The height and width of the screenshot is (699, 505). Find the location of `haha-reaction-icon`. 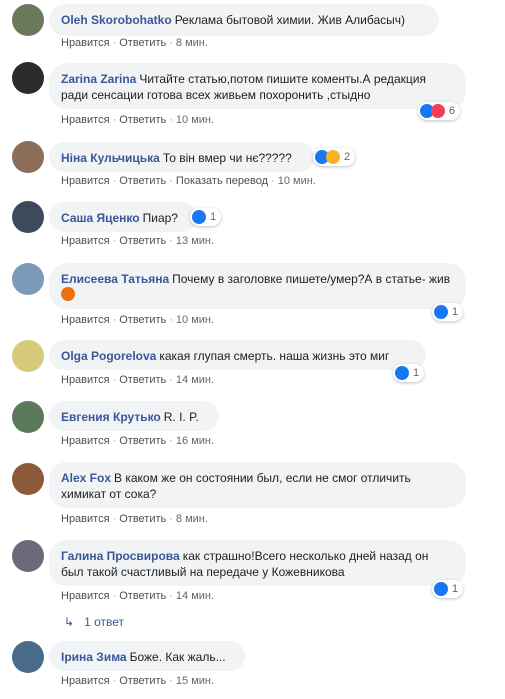

haha-reaction-icon is located at coordinates (333, 157).